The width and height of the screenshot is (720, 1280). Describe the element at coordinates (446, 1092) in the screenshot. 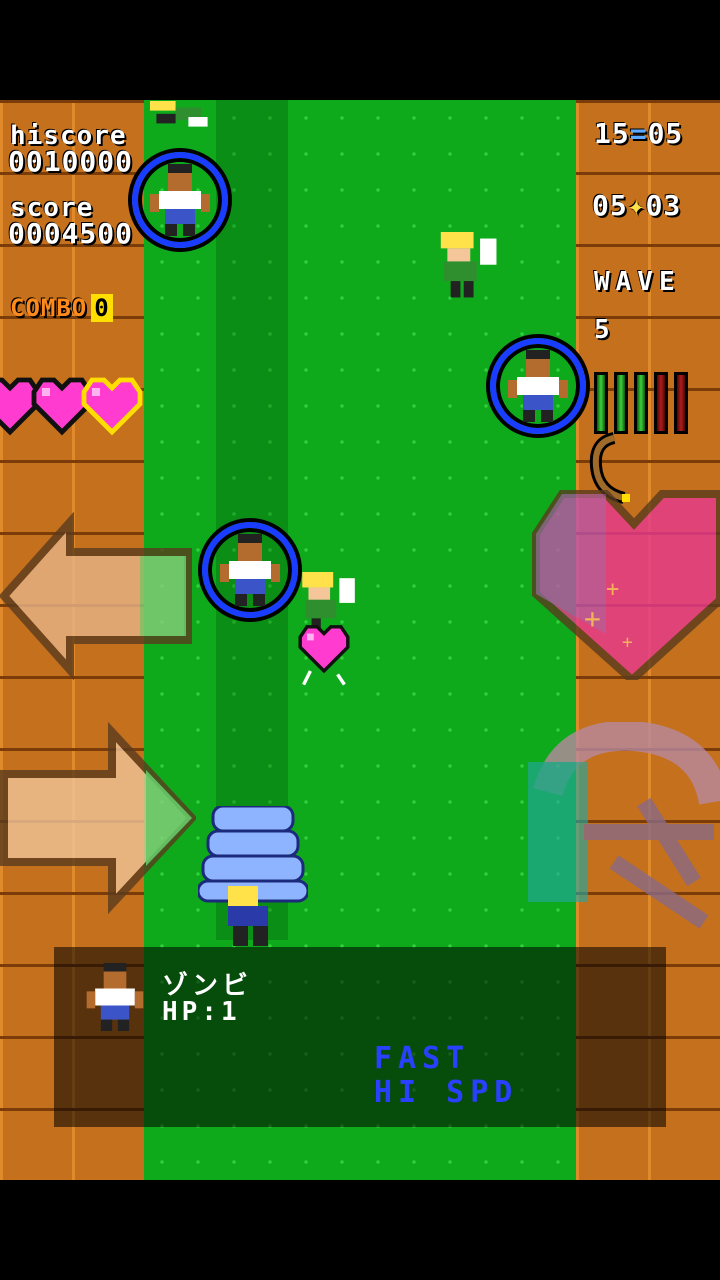

I see `enemy-trait-2: HI SPD` at that location.